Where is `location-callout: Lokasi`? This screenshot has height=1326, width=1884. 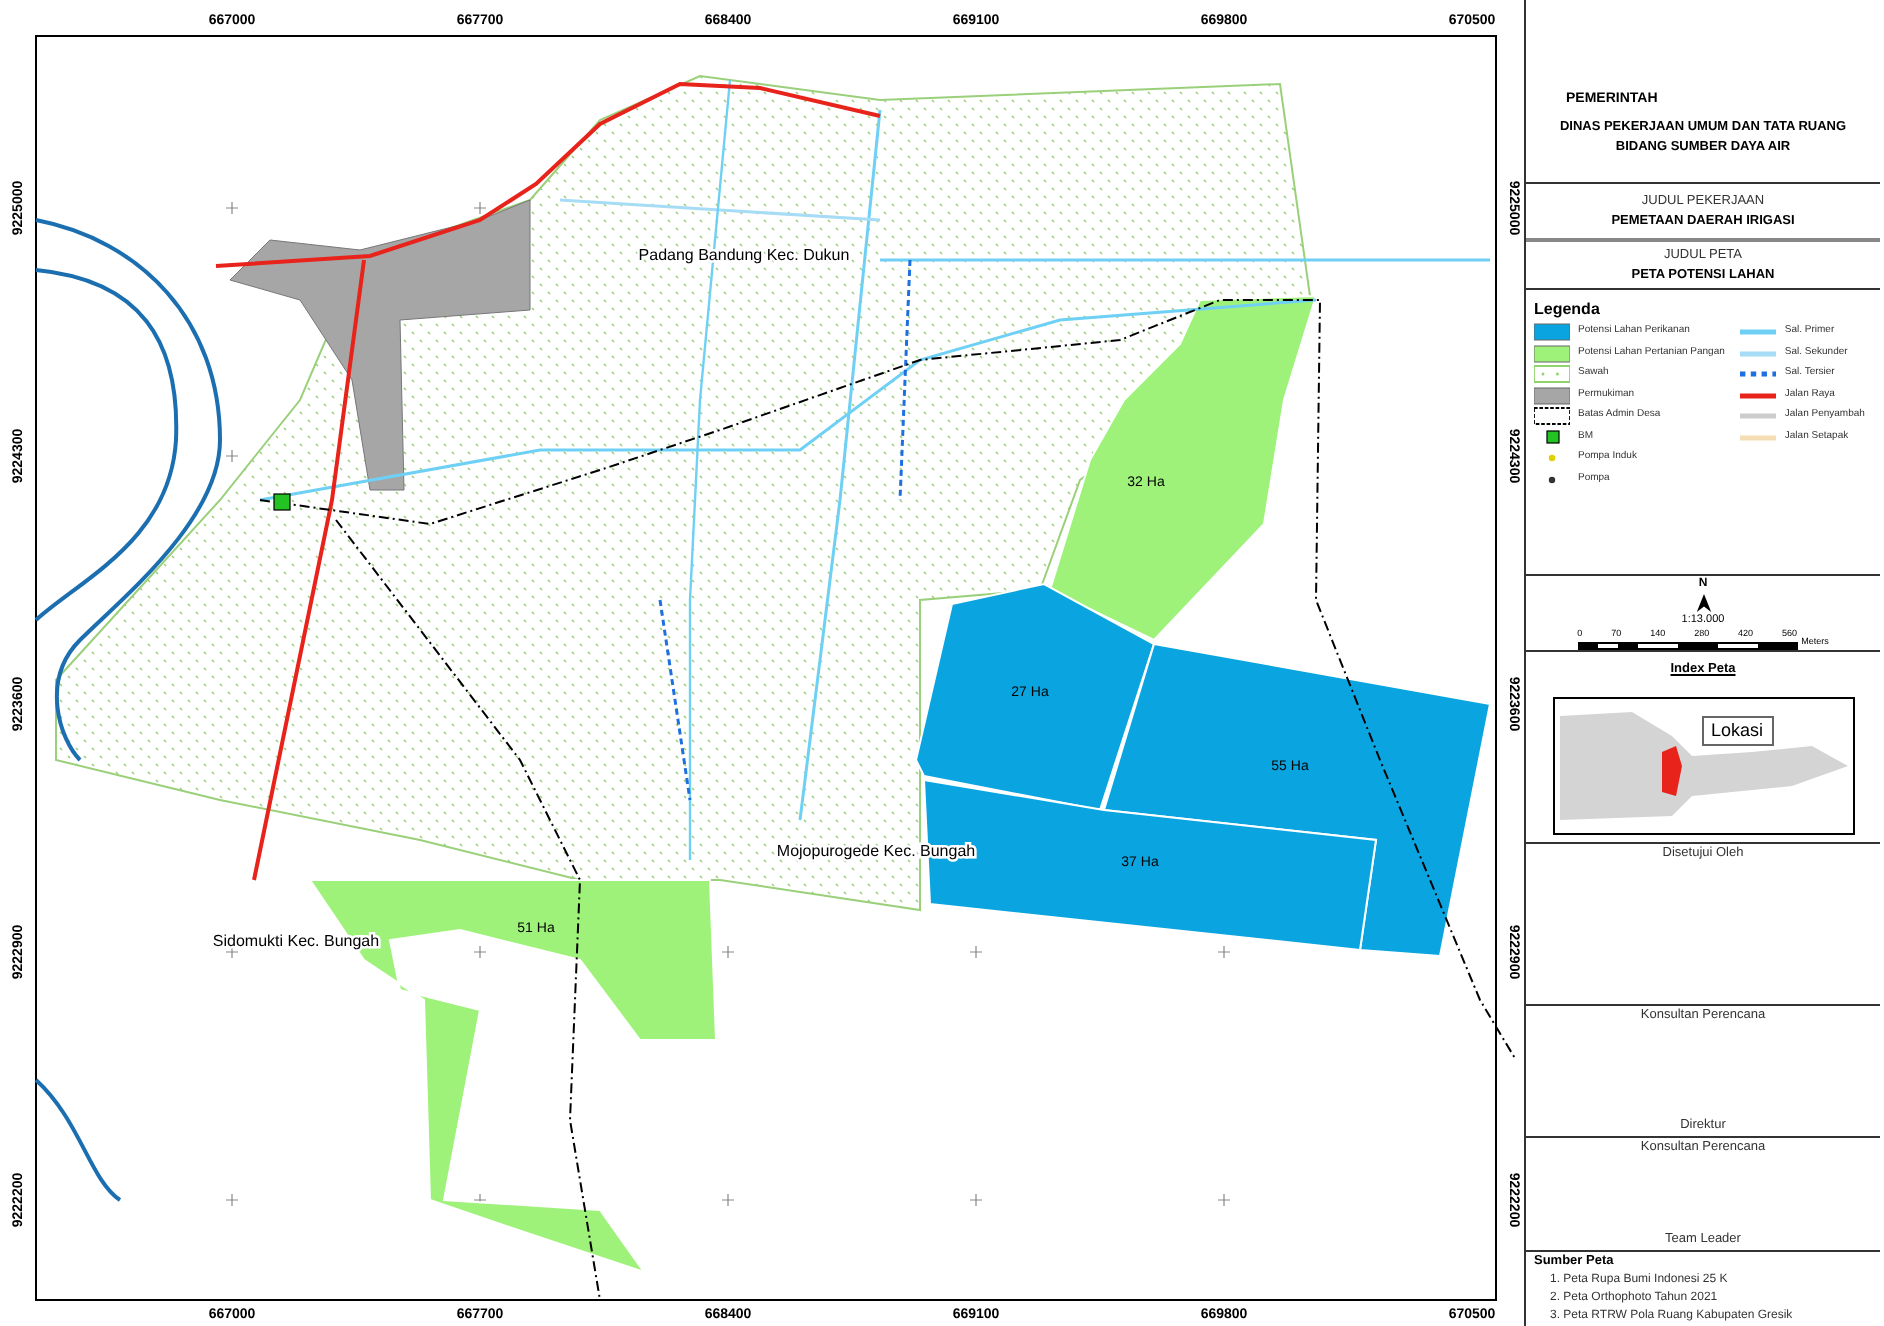
location-callout: Lokasi is located at coordinates (1737, 731).